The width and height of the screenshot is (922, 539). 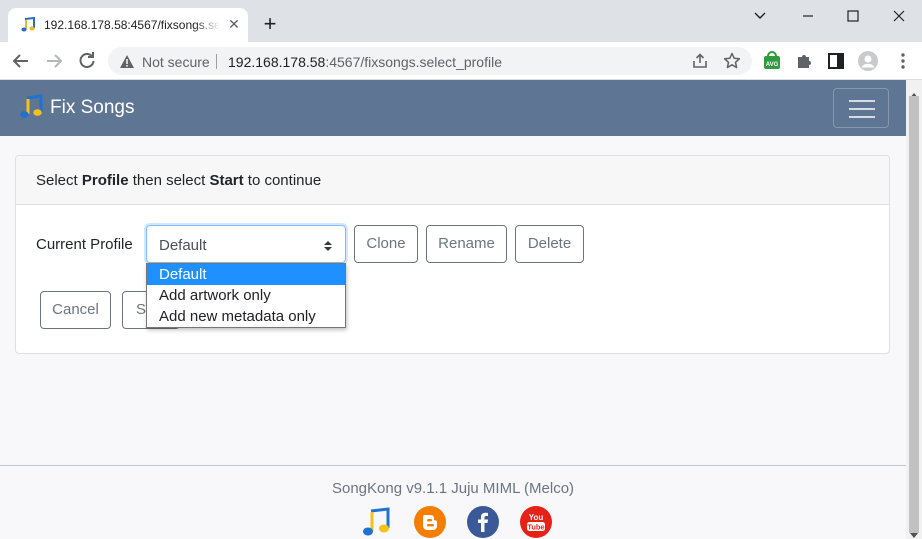 What do you see at coordinates (903, 61) in the screenshot?
I see `browser-menu-icon` at bounding box center [903, 61].